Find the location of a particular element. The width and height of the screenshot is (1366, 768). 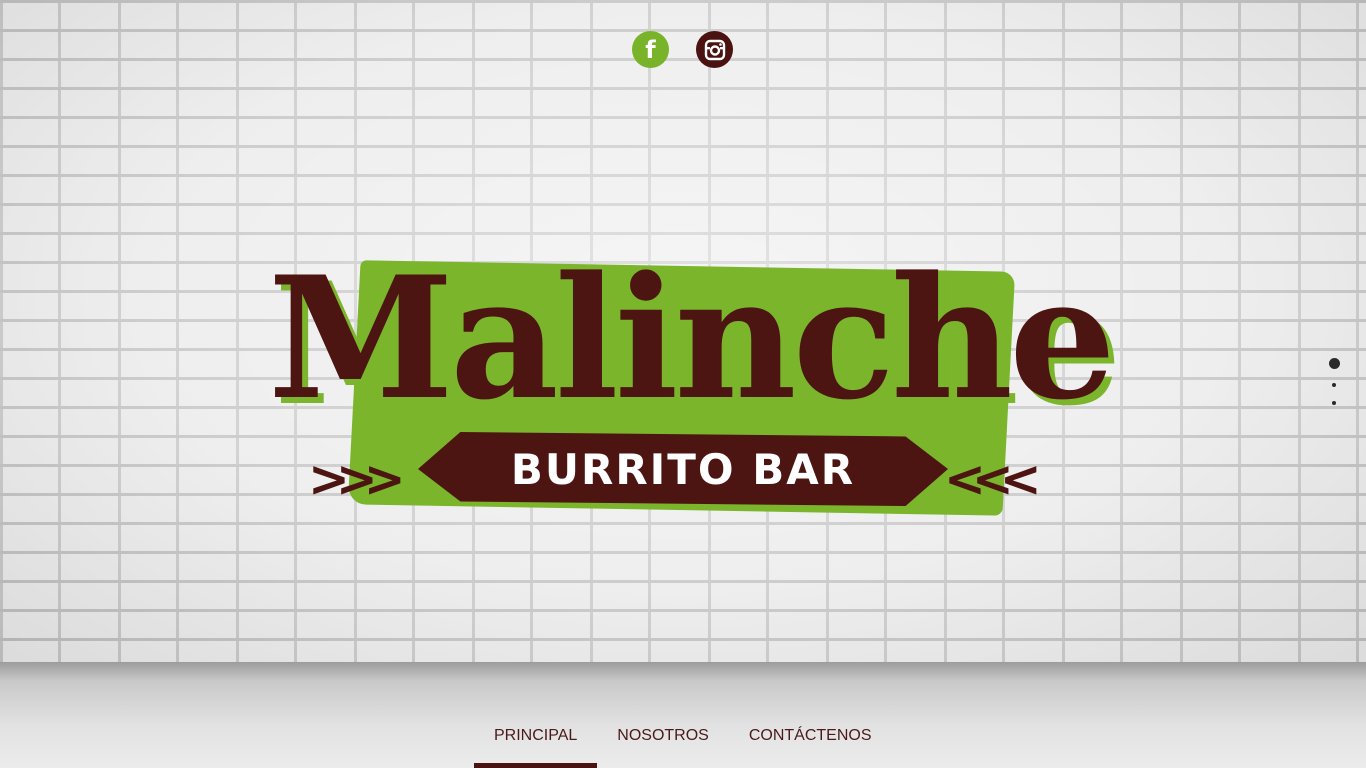

slider-dots is located at coordinates (1334, 381).